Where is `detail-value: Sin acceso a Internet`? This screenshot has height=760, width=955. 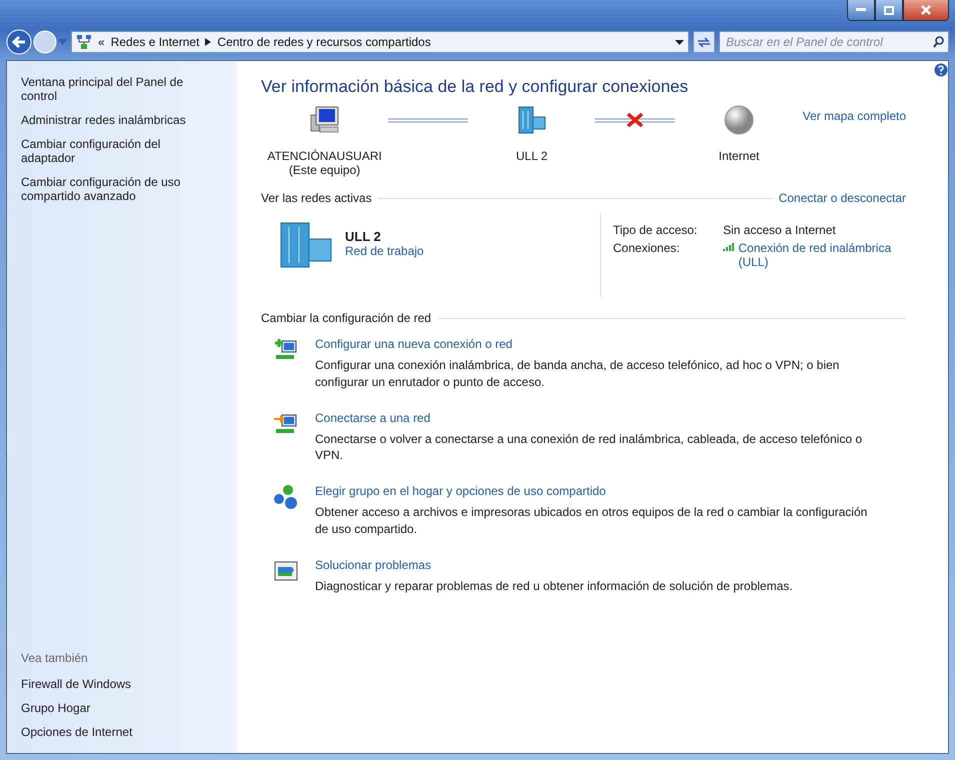
detail-value: Sin acceso a Internet is located at coordinates (780, 230).